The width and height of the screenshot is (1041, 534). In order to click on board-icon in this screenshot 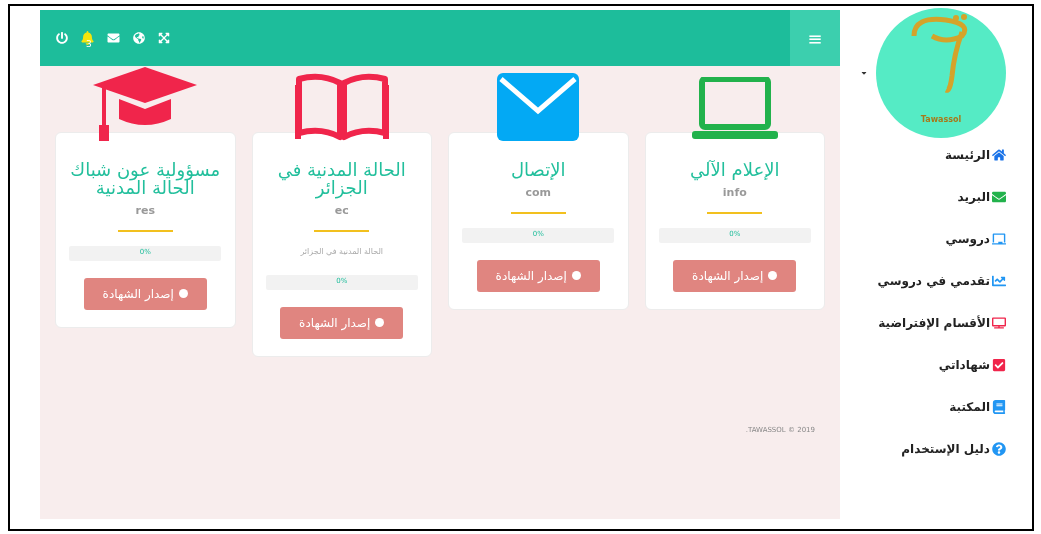, I will do `click(999, 239)`.